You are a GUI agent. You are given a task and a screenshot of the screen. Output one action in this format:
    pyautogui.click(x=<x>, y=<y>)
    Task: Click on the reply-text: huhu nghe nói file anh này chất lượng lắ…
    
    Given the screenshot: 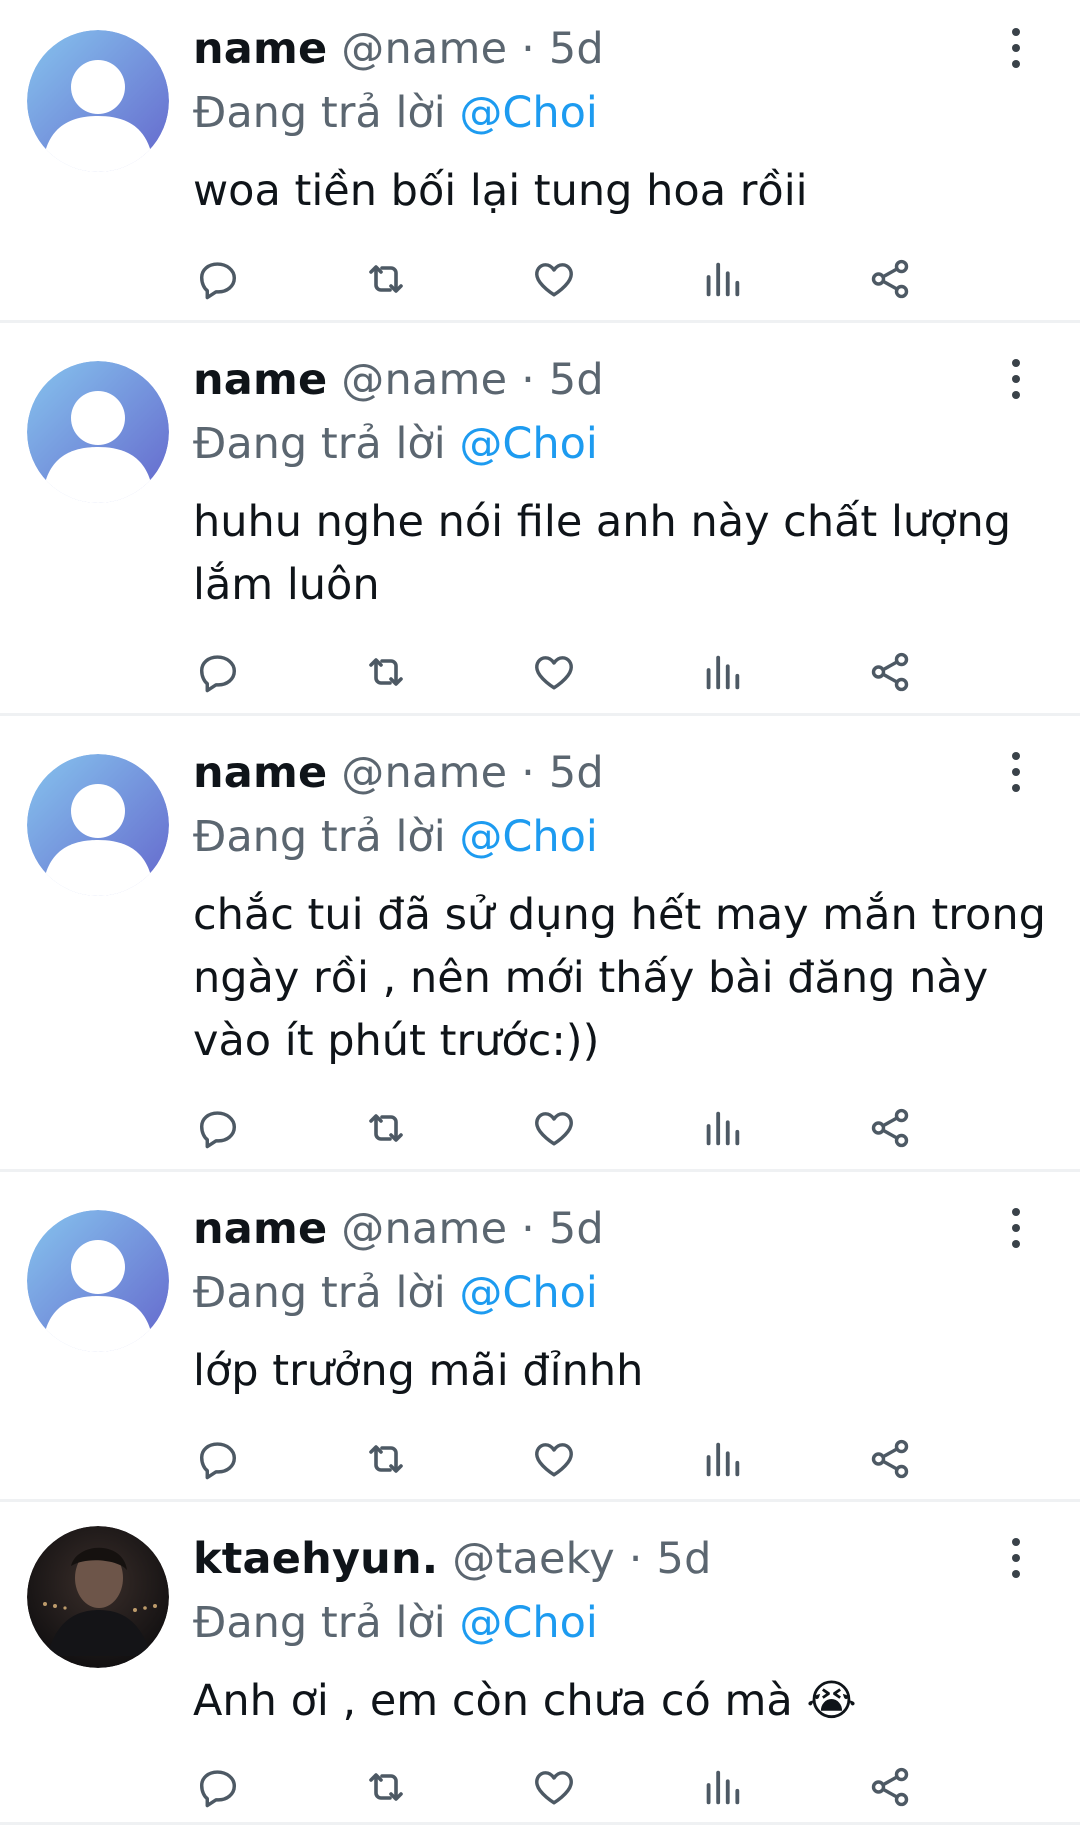 What is the action you would take?
    pyautogui.click(x=609, y=553)
    